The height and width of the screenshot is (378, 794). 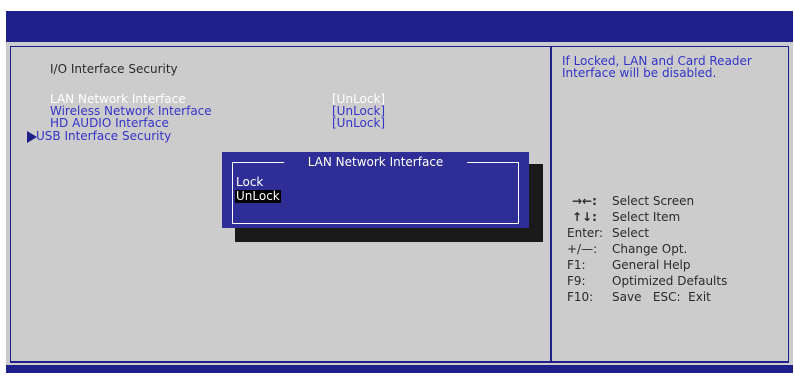 What do you see at coordinates (584, 217) in the screenshot?
I see `arrow-up-down-icon: ↑↓:` at bounding box center [584, 217].